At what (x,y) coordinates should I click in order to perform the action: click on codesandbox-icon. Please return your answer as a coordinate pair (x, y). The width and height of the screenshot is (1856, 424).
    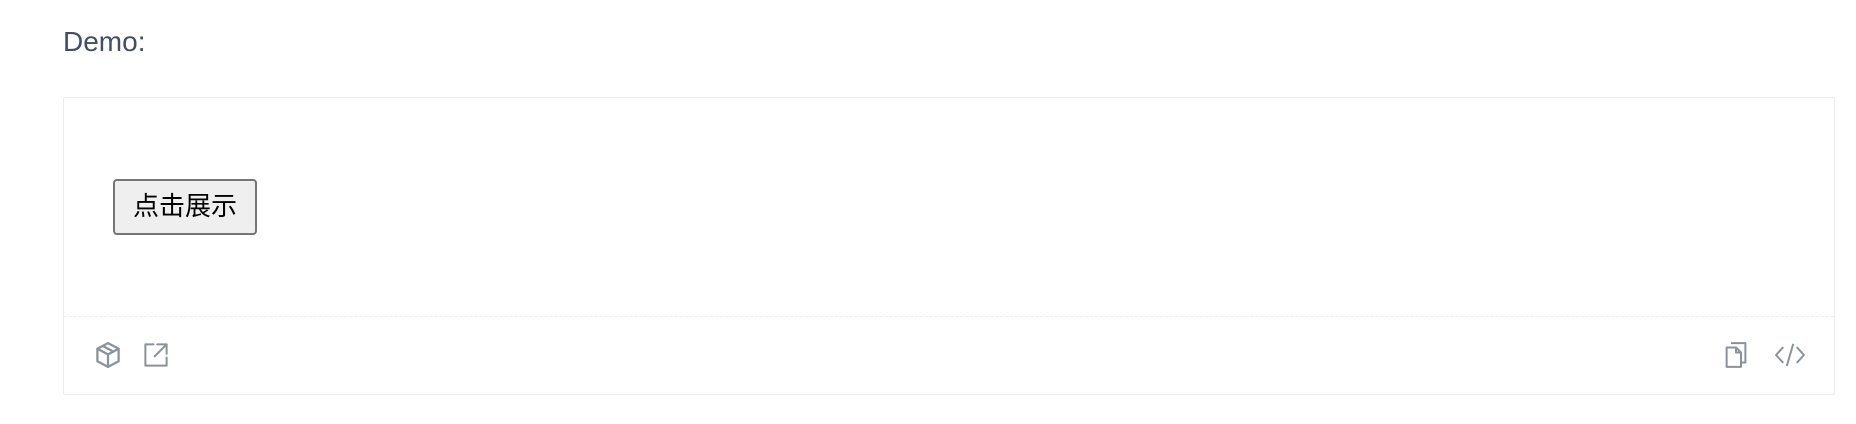
    Looking at the image, I should click on (108, 355).